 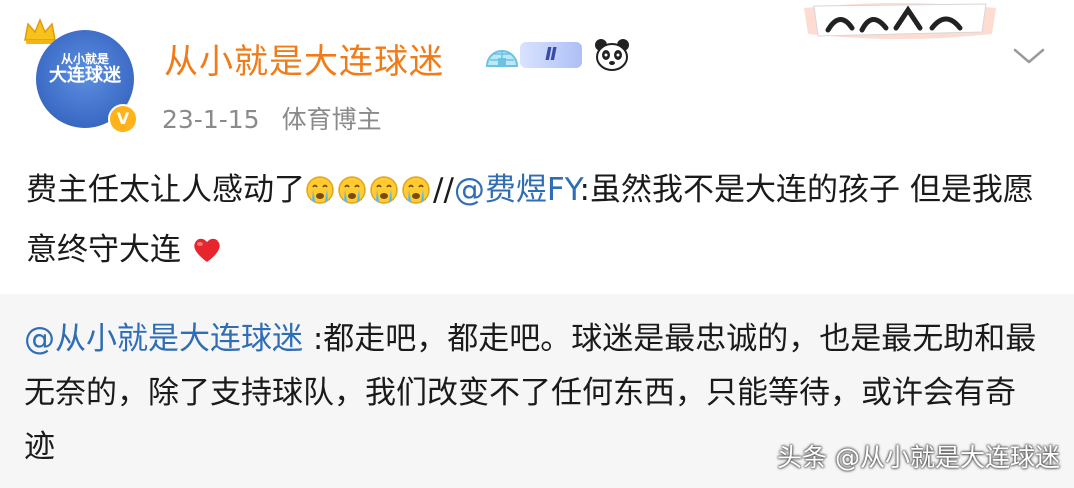 What do you see at coordinates (517, 190) in the screenshot?
I see `mention-link: @费煜FY` at bounding box center [517, 190].